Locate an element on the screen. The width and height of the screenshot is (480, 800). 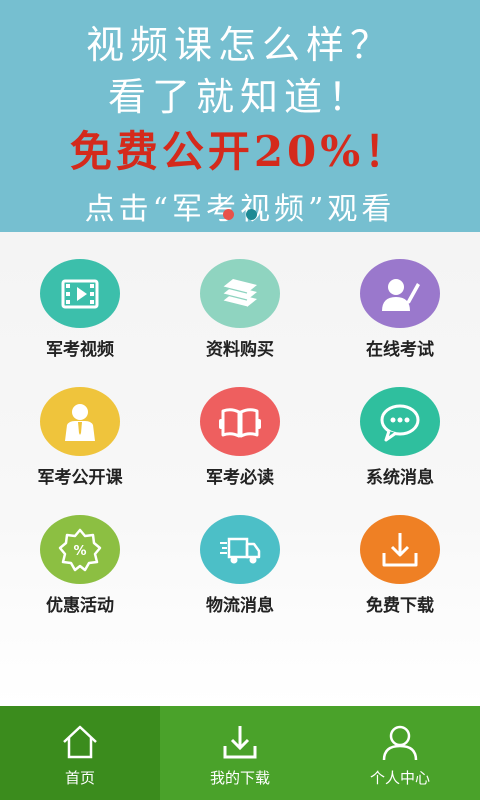
menu-item-system-messages: 系统消息 is located at coordinates (400, 424).